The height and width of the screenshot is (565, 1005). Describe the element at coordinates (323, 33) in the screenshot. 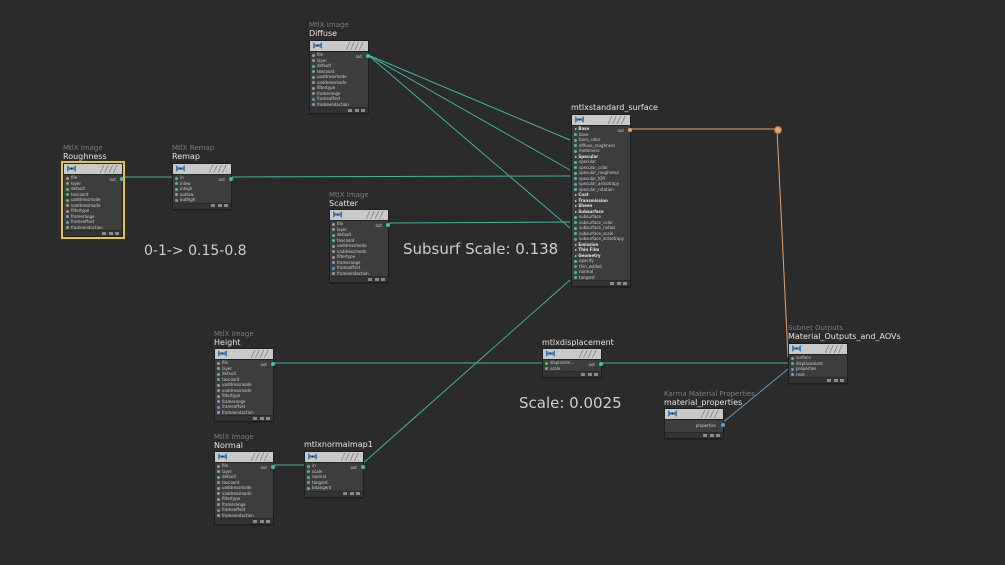

I see `node-name-diffuse: Diffuse` at that location.